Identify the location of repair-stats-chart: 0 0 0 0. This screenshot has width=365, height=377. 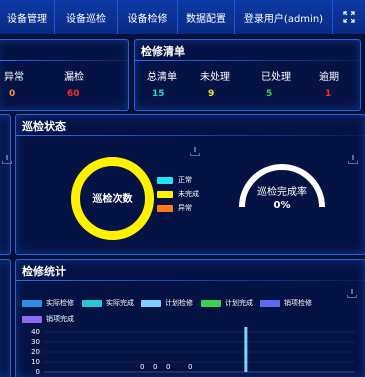
(199, 350).